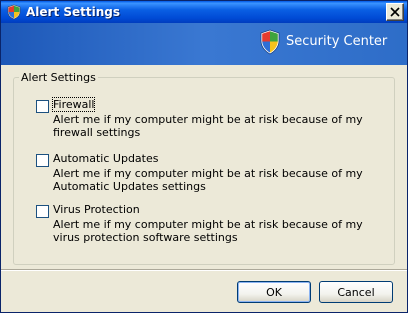 The width and height of the screenshot is (408, 313). I want to click on ok-button: OK, so click(274, 292).